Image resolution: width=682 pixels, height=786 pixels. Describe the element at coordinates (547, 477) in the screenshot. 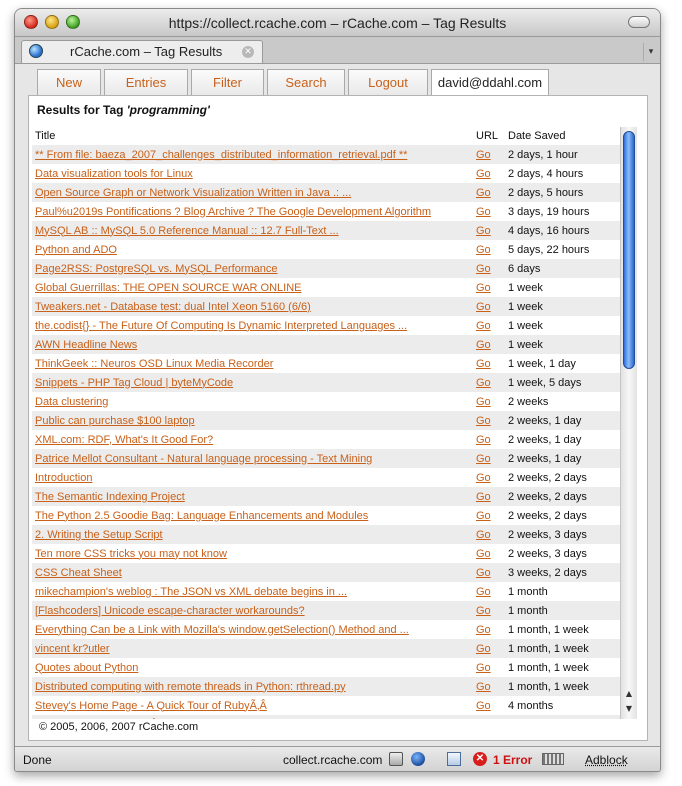

I see `date-saved-cell: 2 weeks, 2 days` at that location.